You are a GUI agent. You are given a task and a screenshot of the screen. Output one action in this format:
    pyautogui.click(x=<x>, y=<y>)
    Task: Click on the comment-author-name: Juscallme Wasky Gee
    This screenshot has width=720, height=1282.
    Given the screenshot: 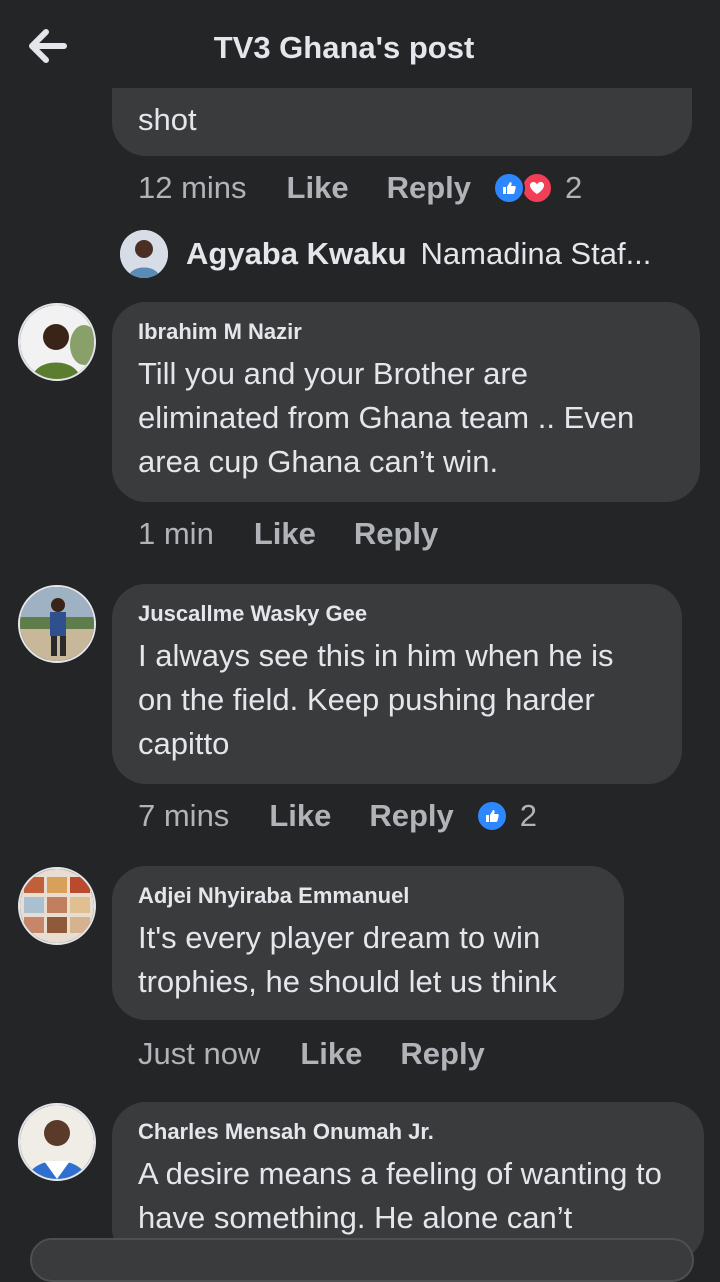 What is the action you would take?
    pyautogui.click(x=397, y=614)
    